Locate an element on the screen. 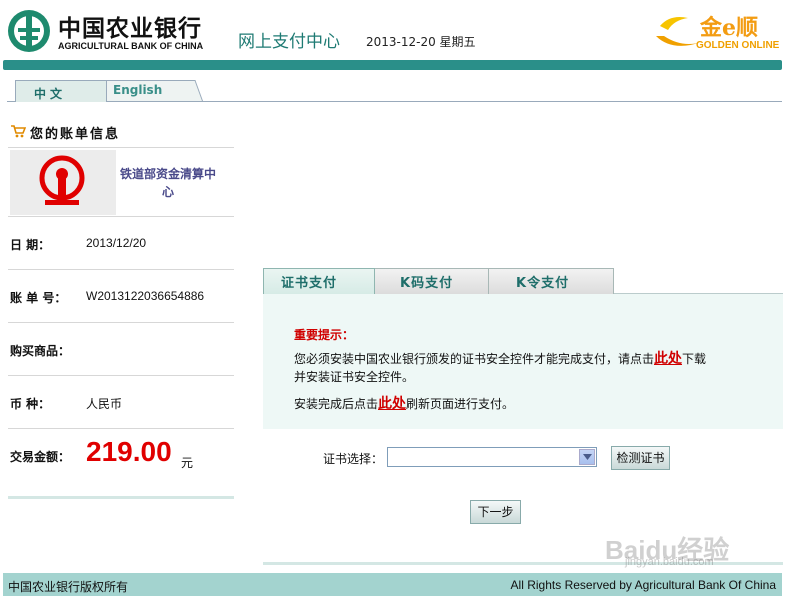 This screenshot has width=789, height=600. cert-select-dropdown is located at coordinates (492, 457).